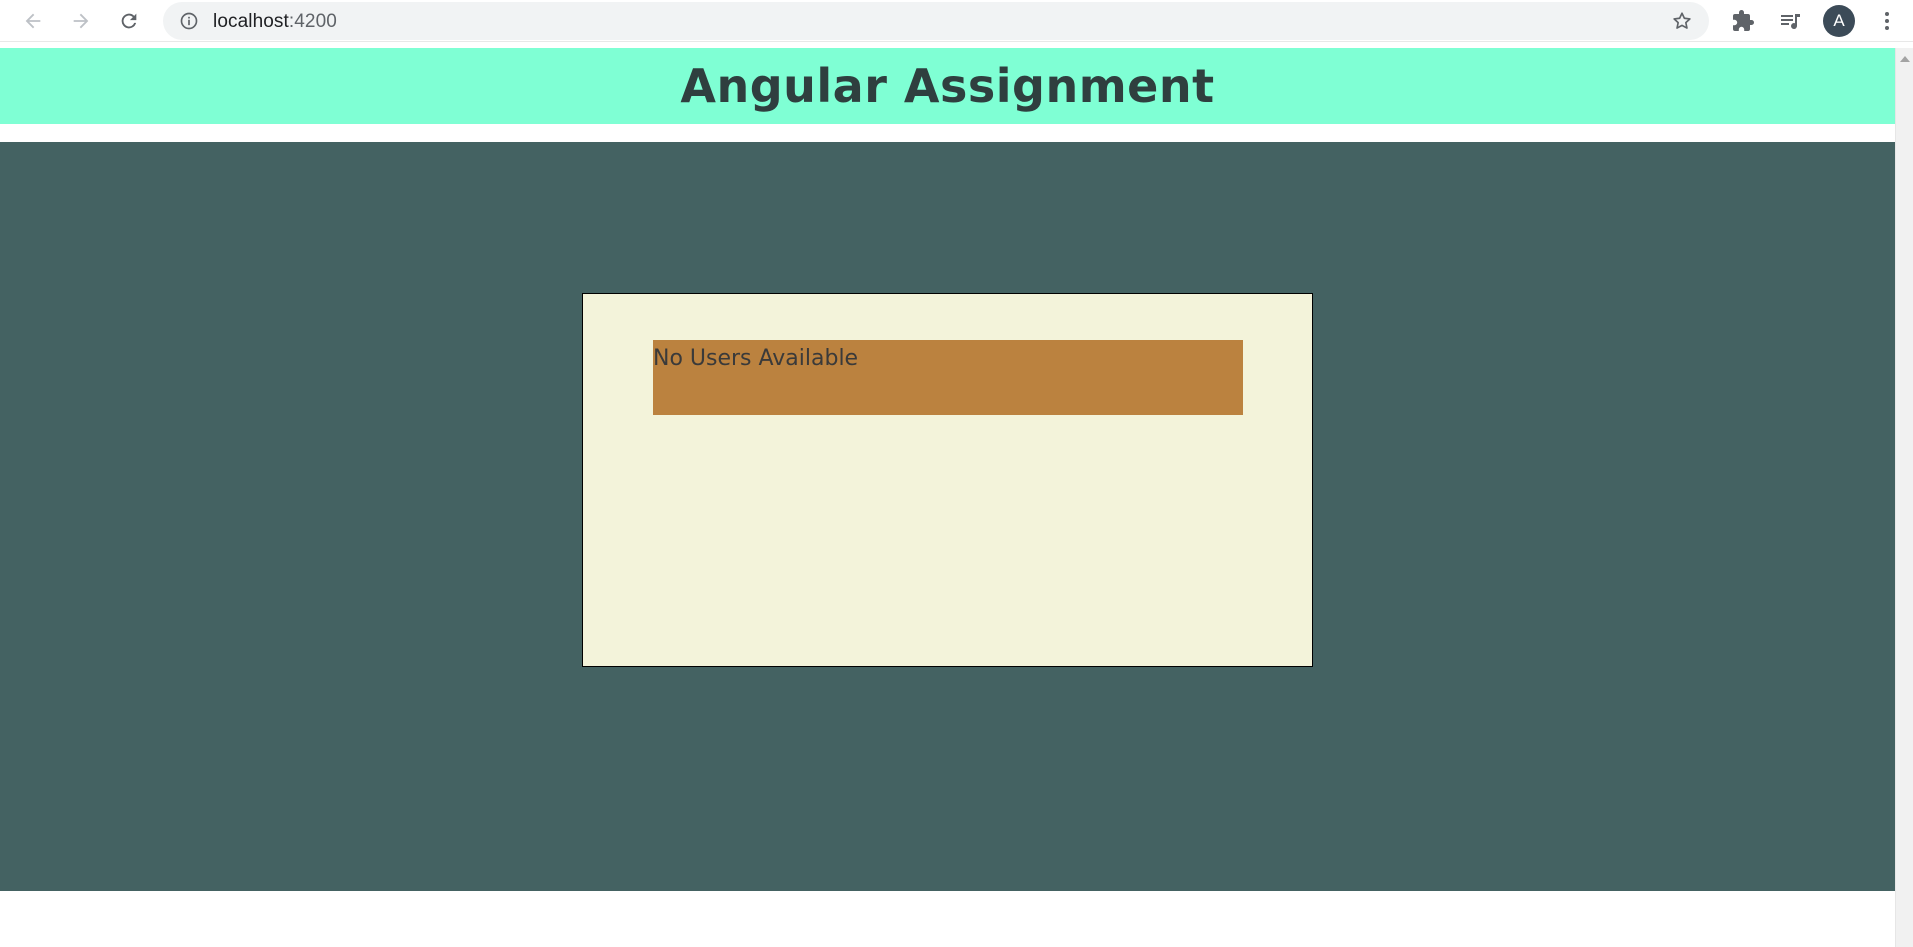  I want to click on profile-avatar: A, so click(1839, 21).